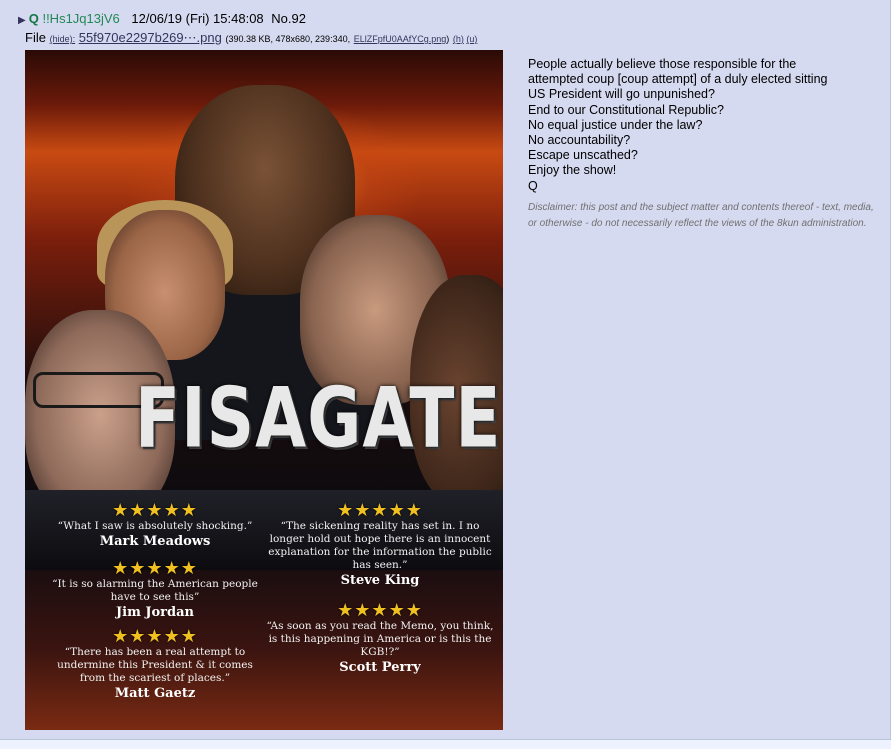  What do you see at coordinates (35, 37) in the screenshot?
I see `file-label: File` at bounding box center [35, 37].